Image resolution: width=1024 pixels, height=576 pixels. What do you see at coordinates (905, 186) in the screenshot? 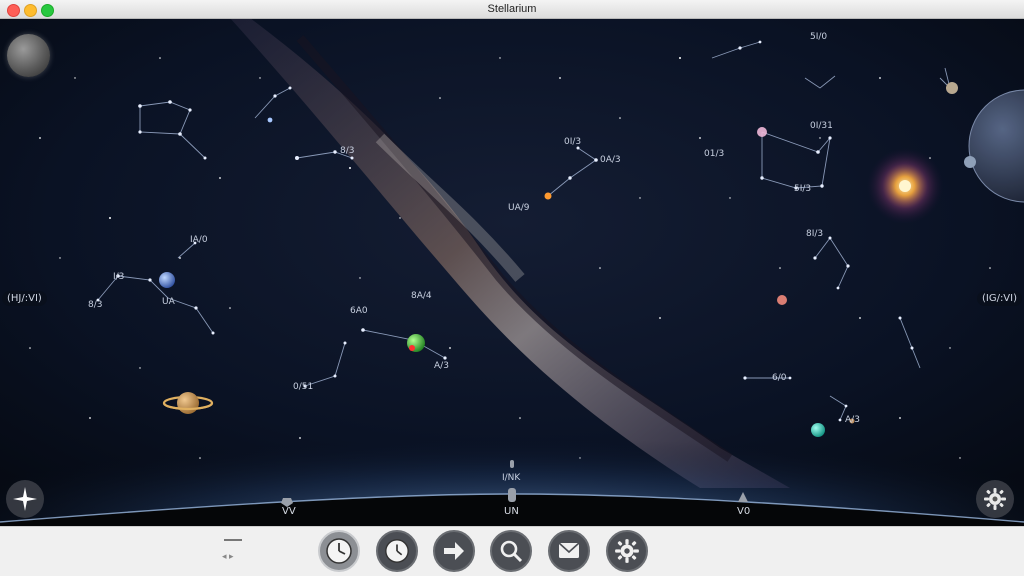
I see `sun` at bounding box center [905, 186].